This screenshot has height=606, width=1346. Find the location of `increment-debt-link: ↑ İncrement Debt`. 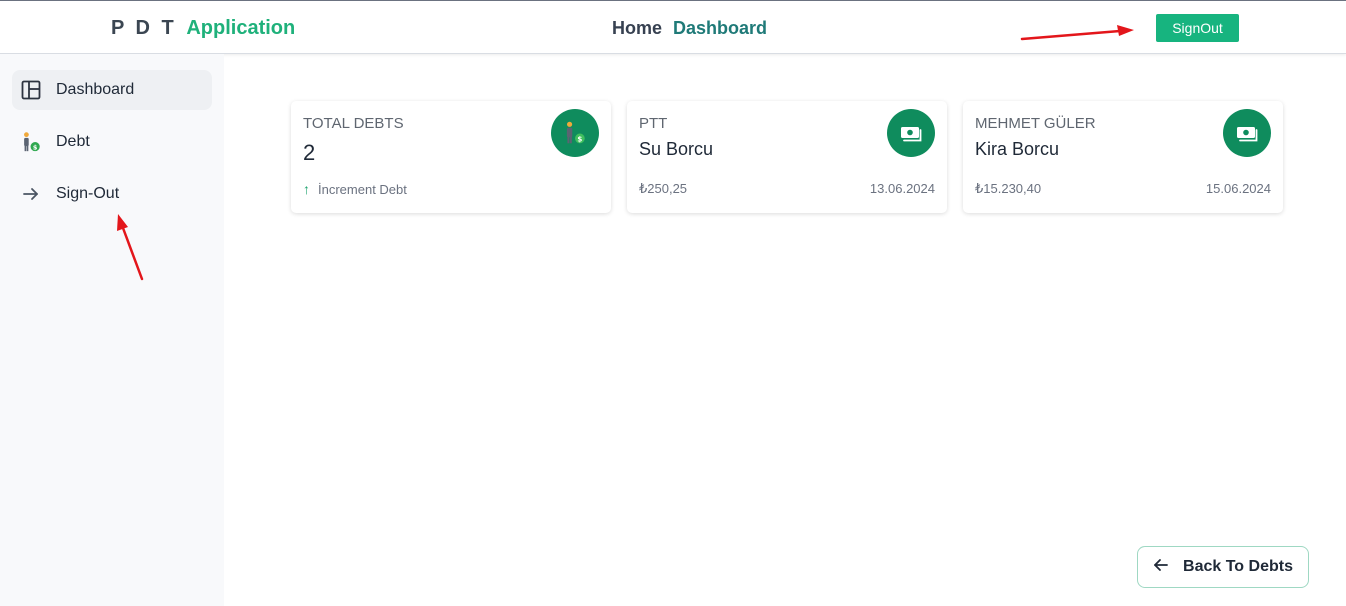

increment-debt-link: ↑ İncrement Debt is located at coordinates (355, 189).